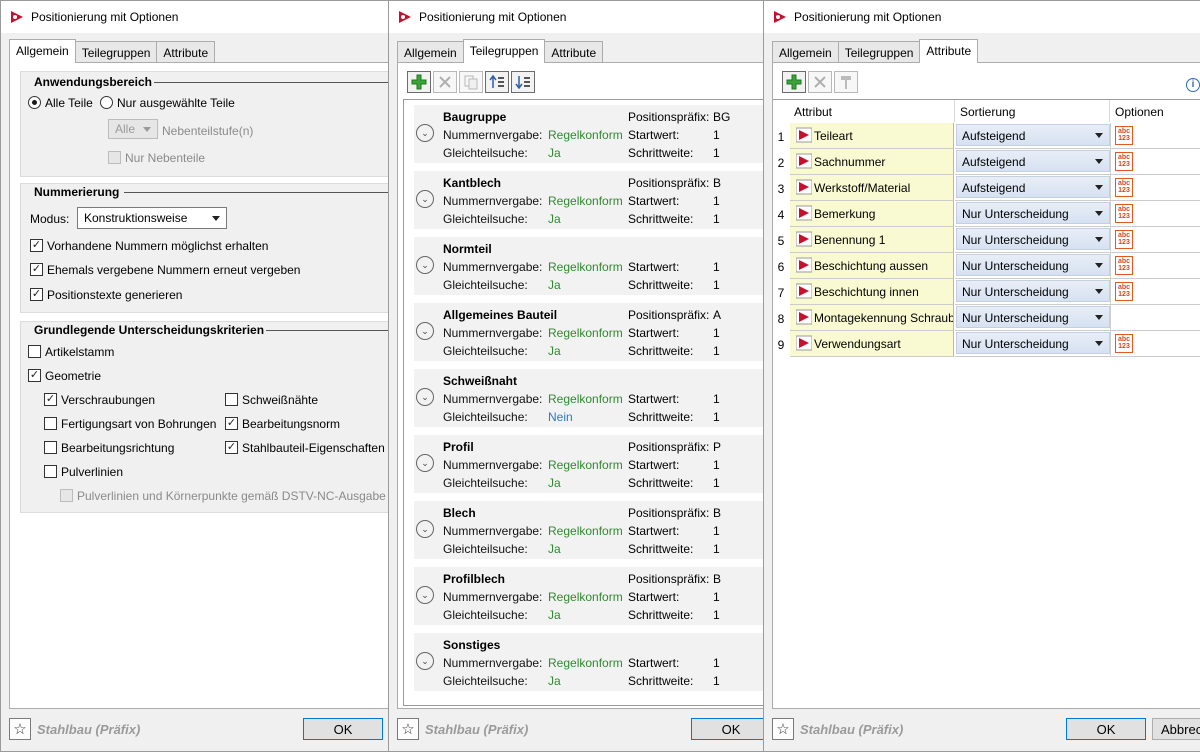 This screenshot has width=1200, height=752. What do you see at coordinates (872, 266) in the screenshot?
I see `attribute-cell: Beschichtung aussen` at bounding box center [872, 266].